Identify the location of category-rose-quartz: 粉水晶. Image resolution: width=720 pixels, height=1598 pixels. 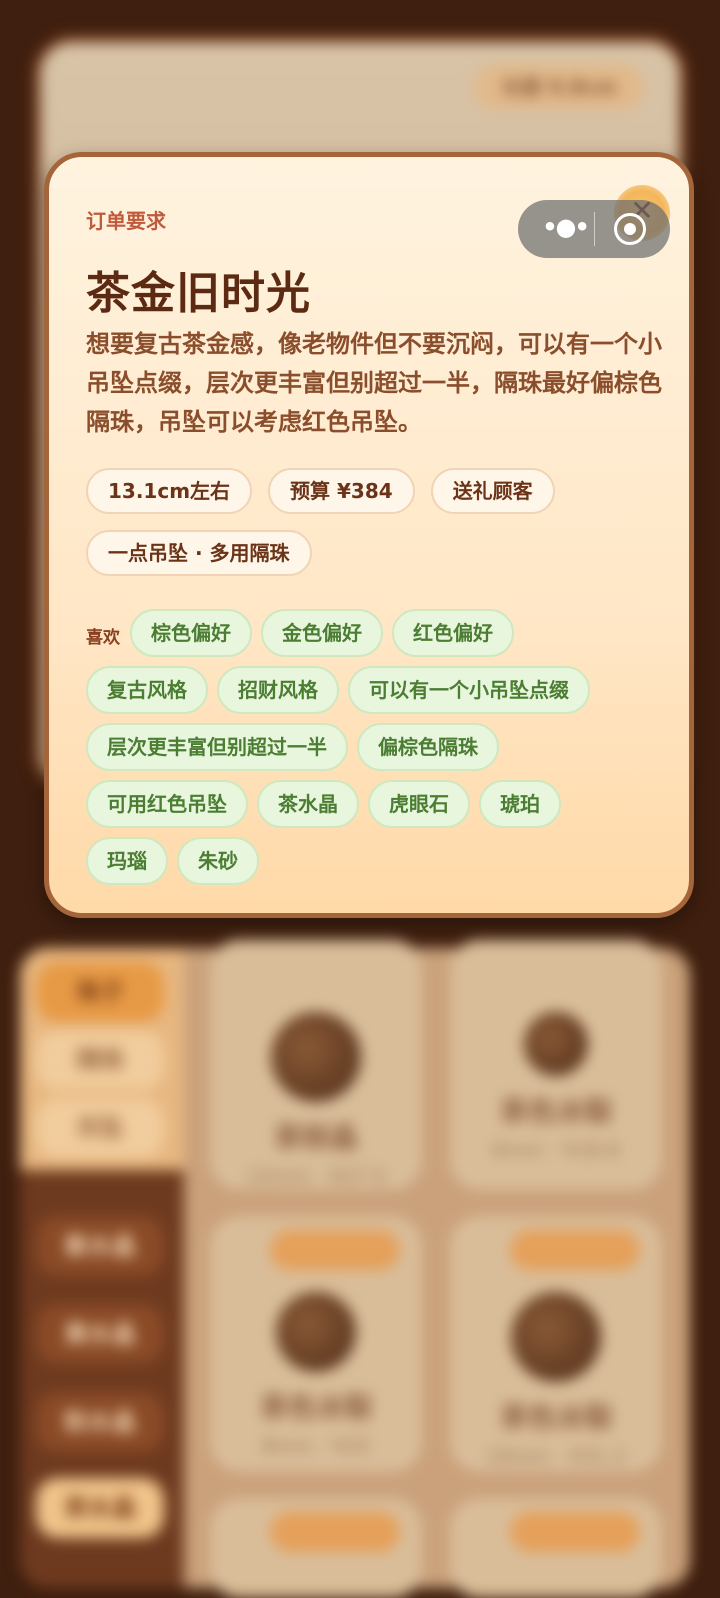
(100, 1422).